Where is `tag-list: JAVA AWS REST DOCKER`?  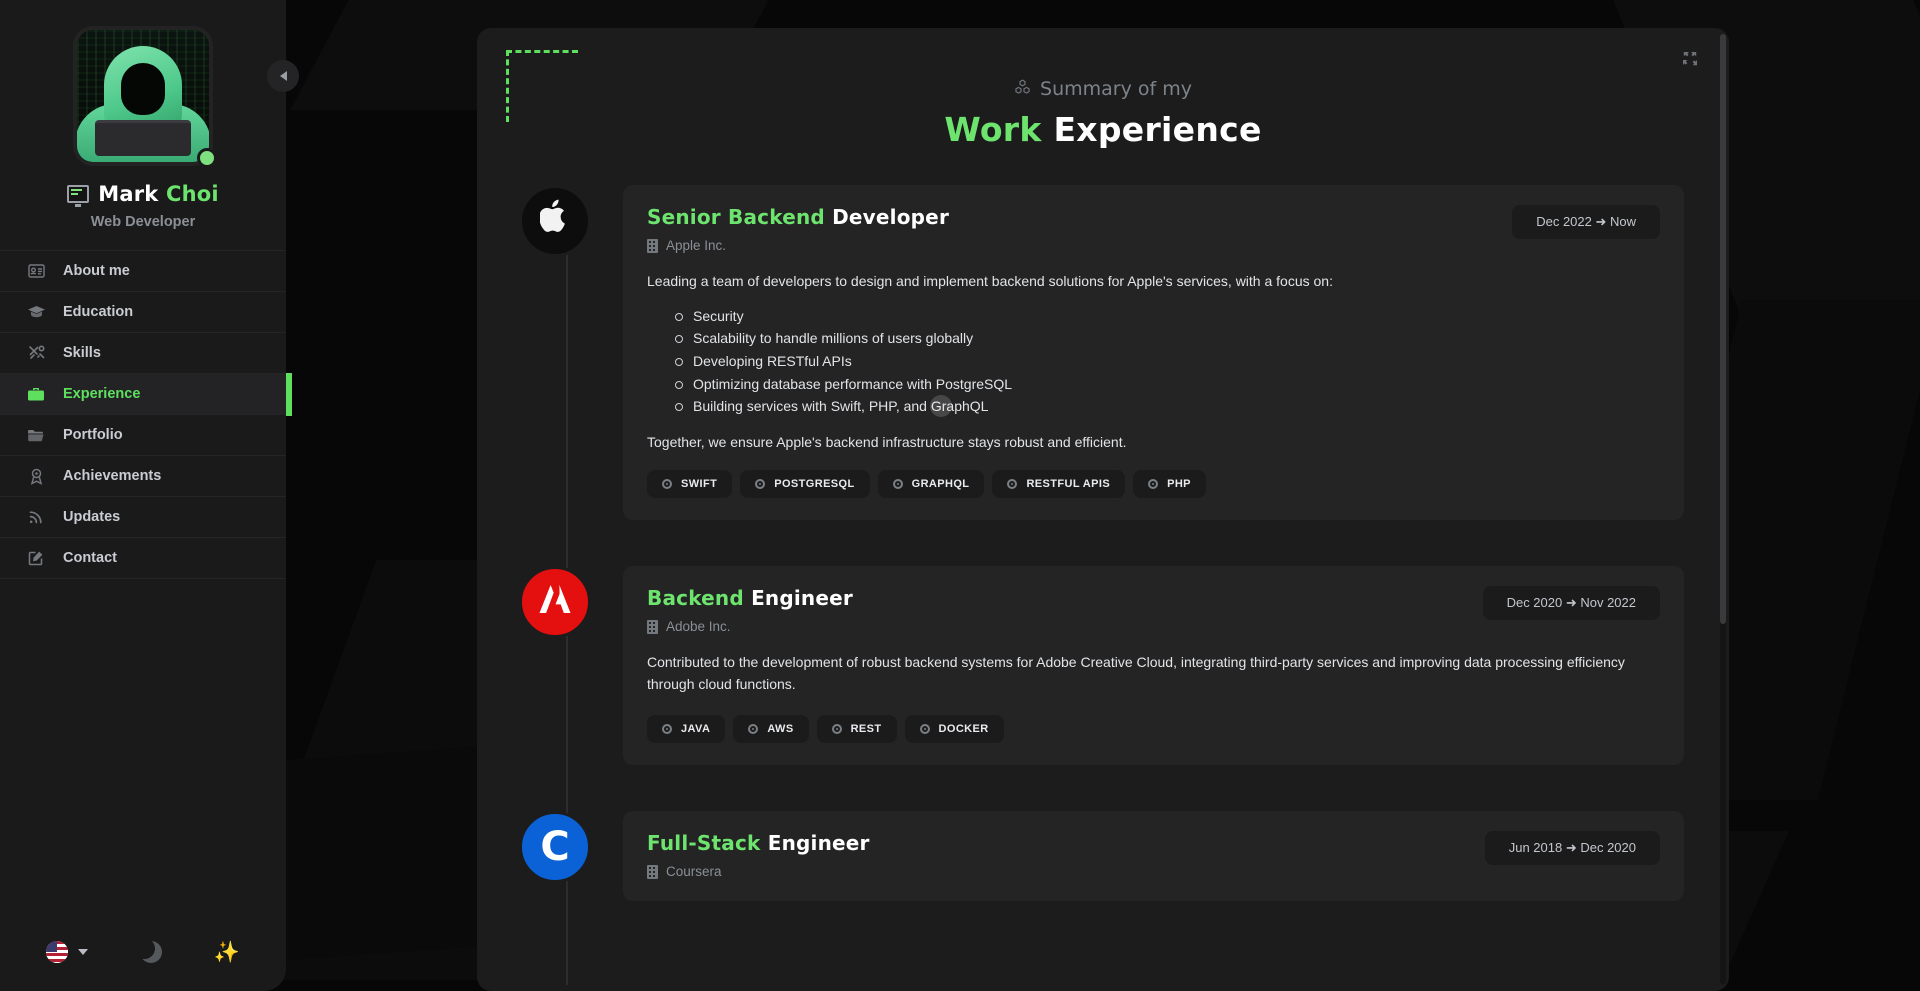
tag-list: JAVA AWS REST DOCKER is located at coordinates (1153, 729).